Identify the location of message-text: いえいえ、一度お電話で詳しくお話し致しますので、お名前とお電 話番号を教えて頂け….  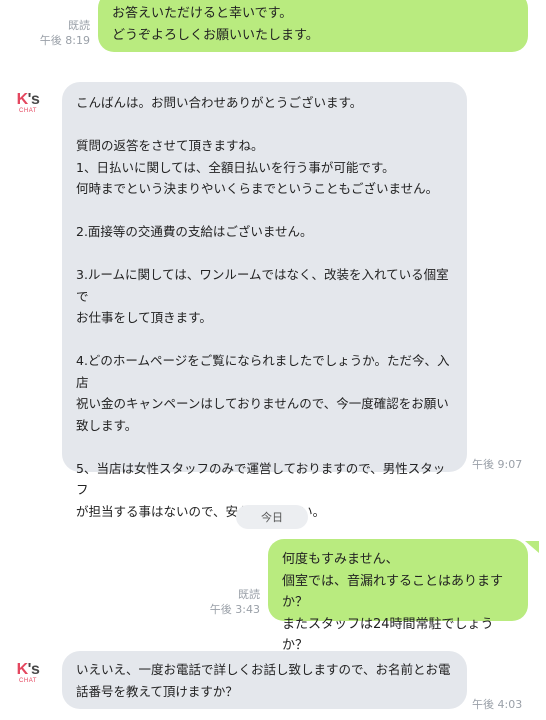
(263, 680).